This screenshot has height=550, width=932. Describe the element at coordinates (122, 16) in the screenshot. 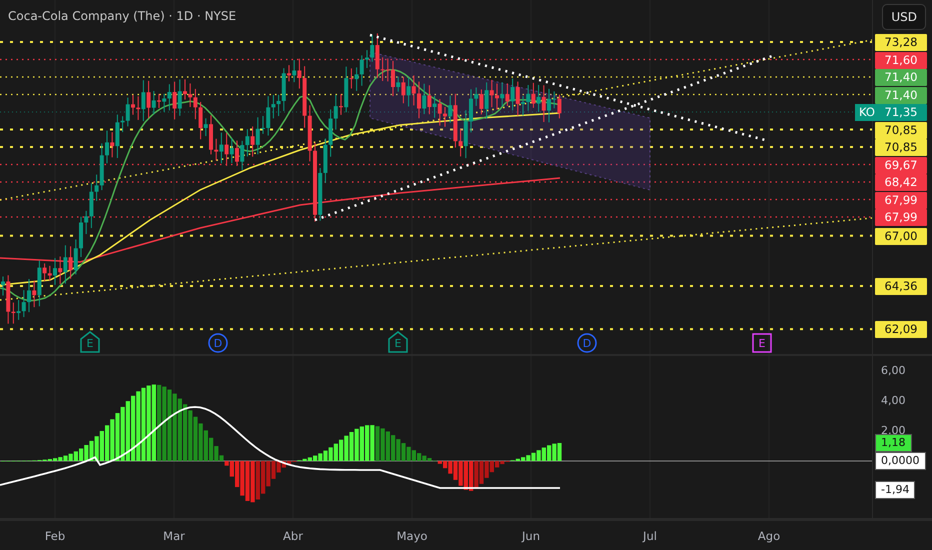

I see `chart-title: Coca-Cola Company (The) · 1D · NYSE` at that location.